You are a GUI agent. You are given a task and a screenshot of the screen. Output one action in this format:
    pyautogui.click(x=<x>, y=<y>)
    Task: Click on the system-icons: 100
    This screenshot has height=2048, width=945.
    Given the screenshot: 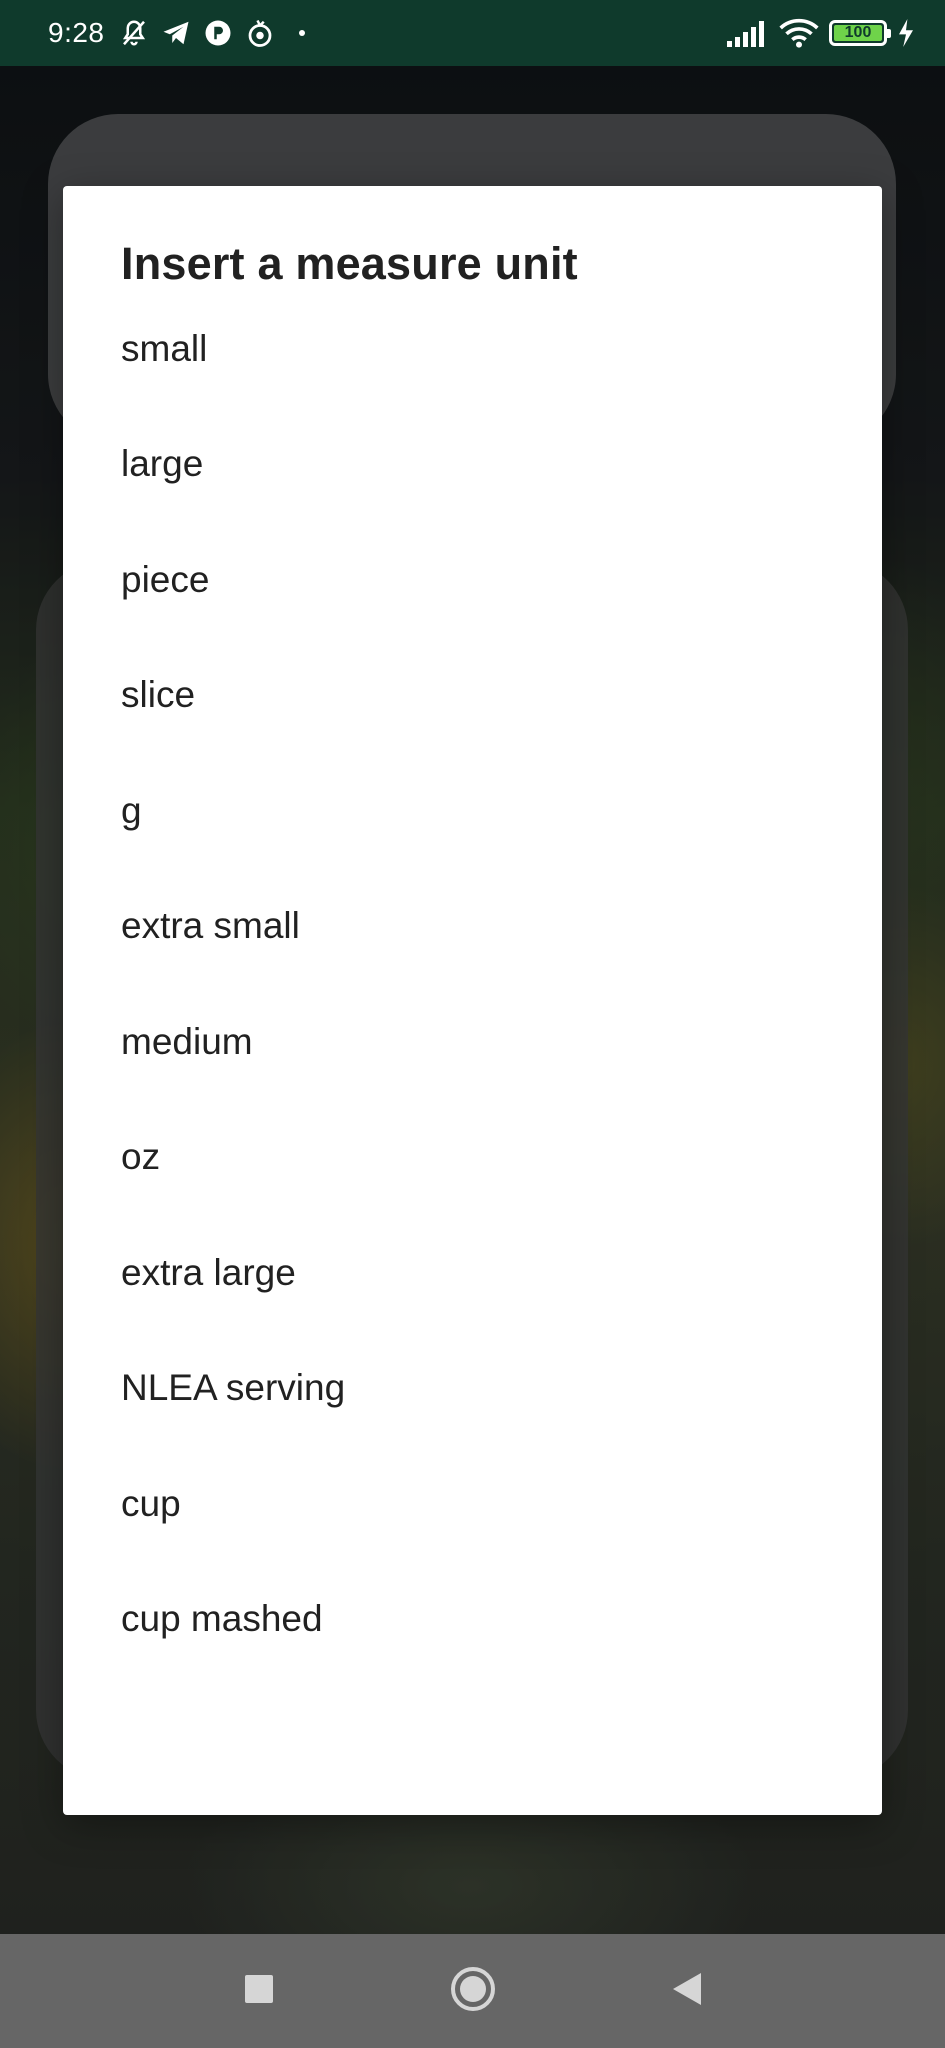 What is the action you would take?
    pyautogui.click(x=821, y=33)
    